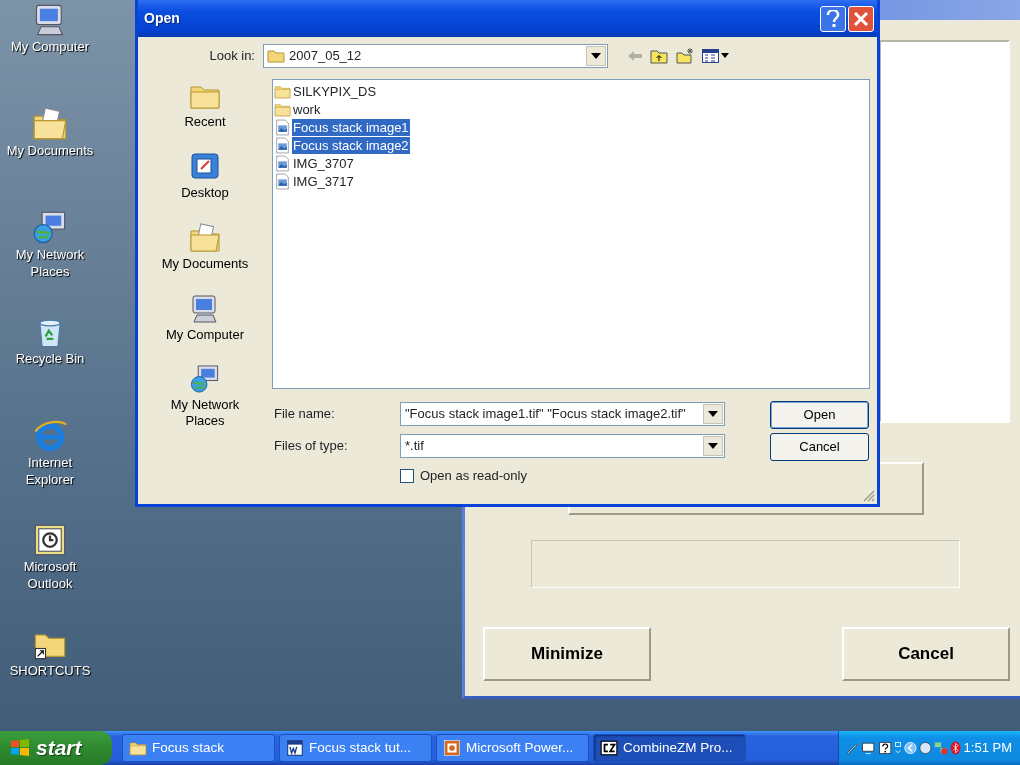  Describe the element at coordinates (335, 91) in the screenshot. I see `file-item: SILKYPIX_DS` at that location.